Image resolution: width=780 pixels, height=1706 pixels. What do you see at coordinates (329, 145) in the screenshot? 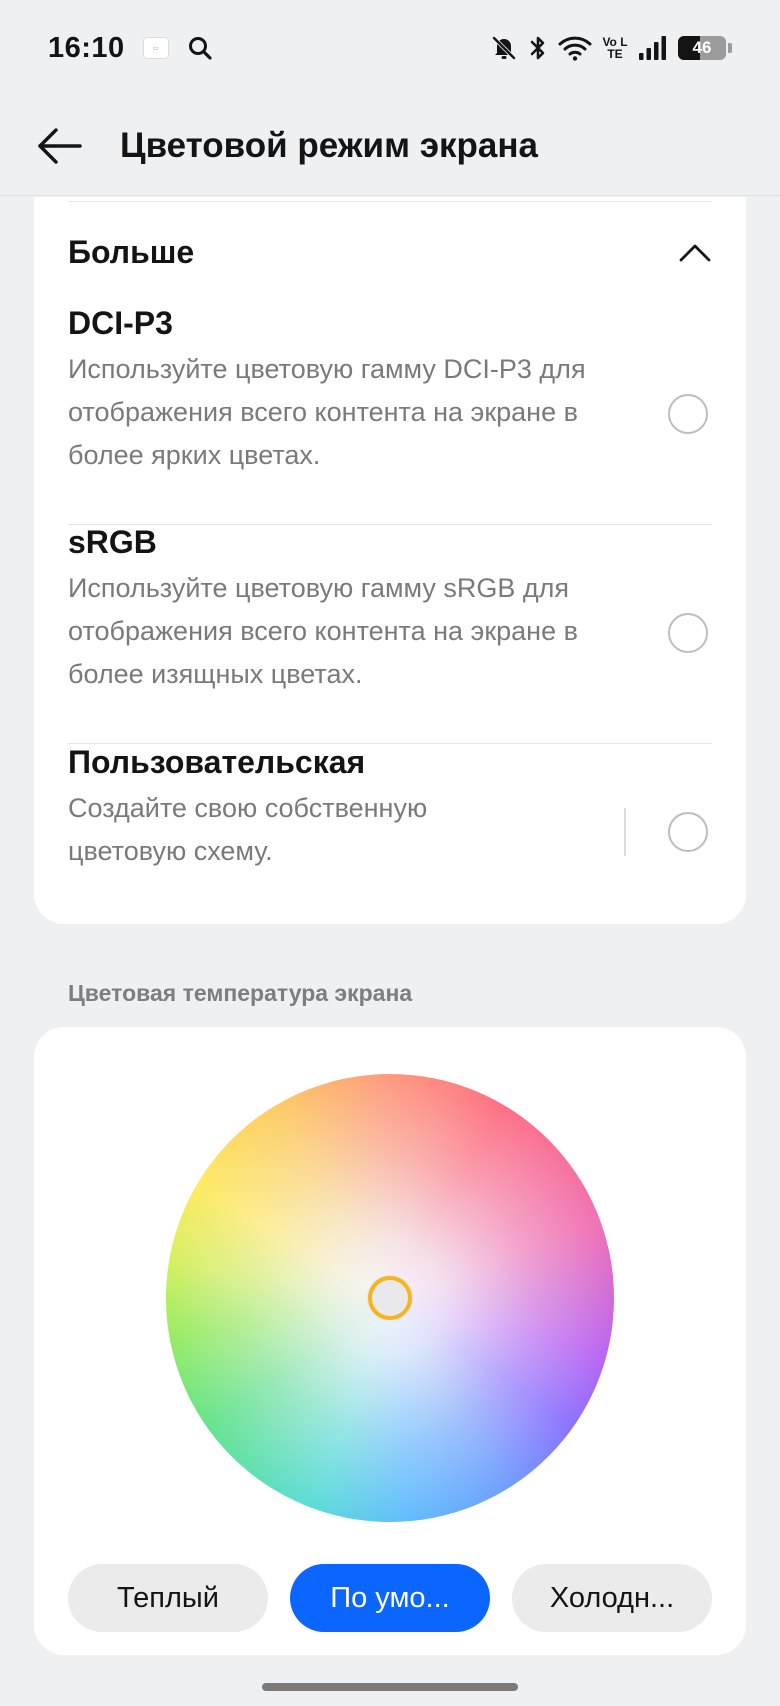
I see `page-title: Цветовой режим экрана` at bounding box center [329, 145].